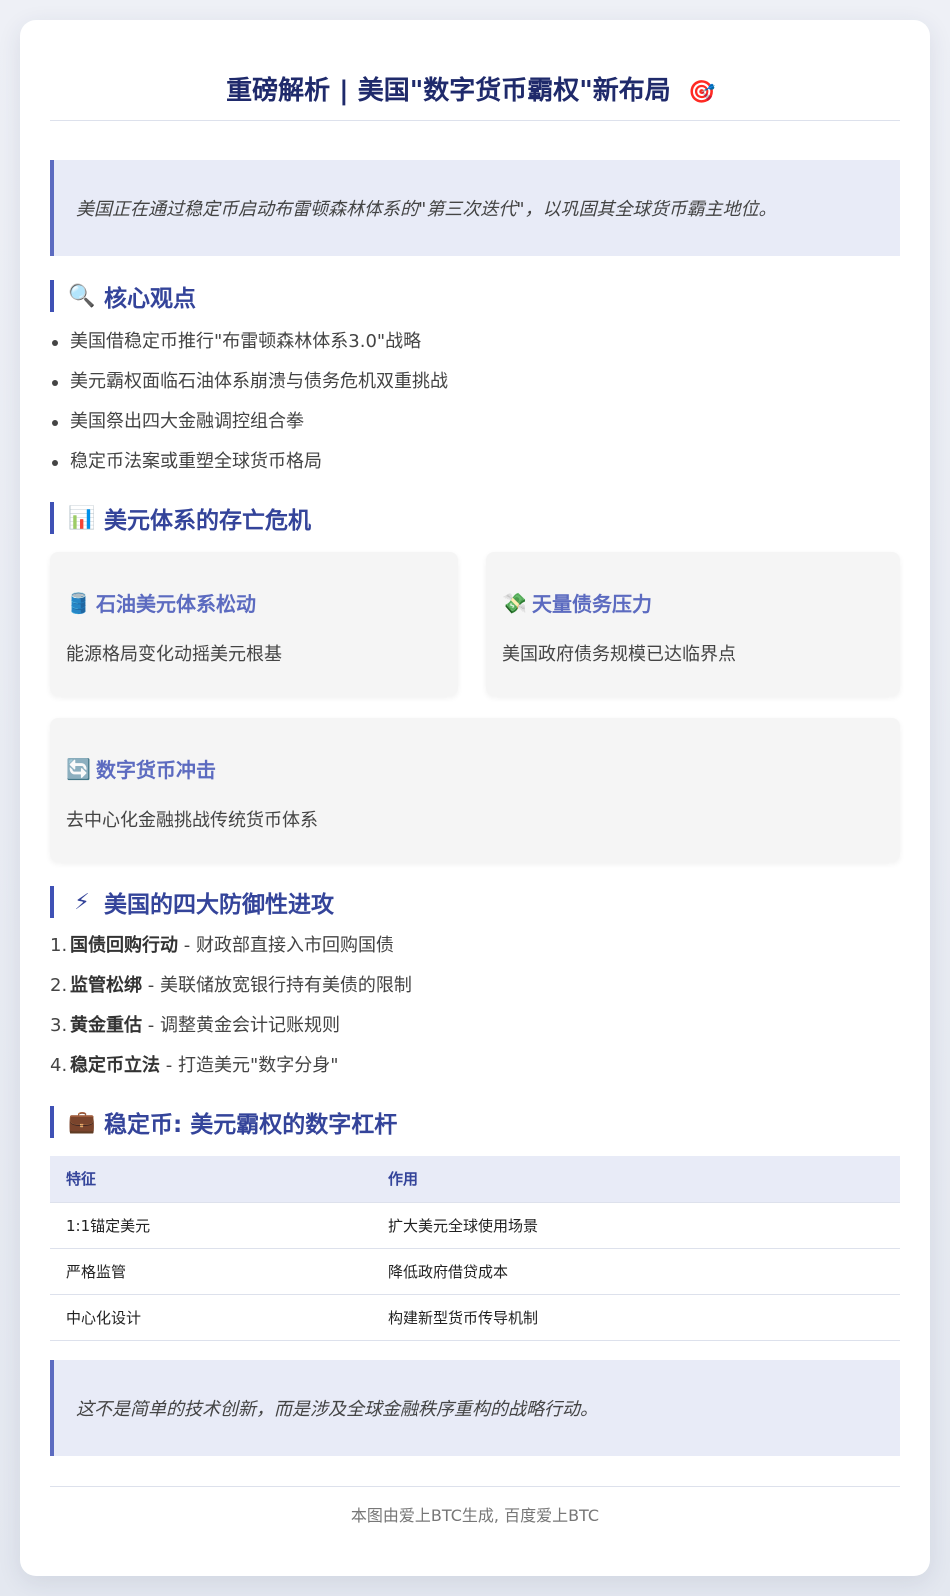 This screenshot has height=1596, width=950. What do you see at coordinates (337, 1409) in the screenshot?
I see `conclusion-quote-text: 这不是简单的技术创新，而是涉及全球金融秩序重构的战略行动。` at bounding box center [337, 1409].